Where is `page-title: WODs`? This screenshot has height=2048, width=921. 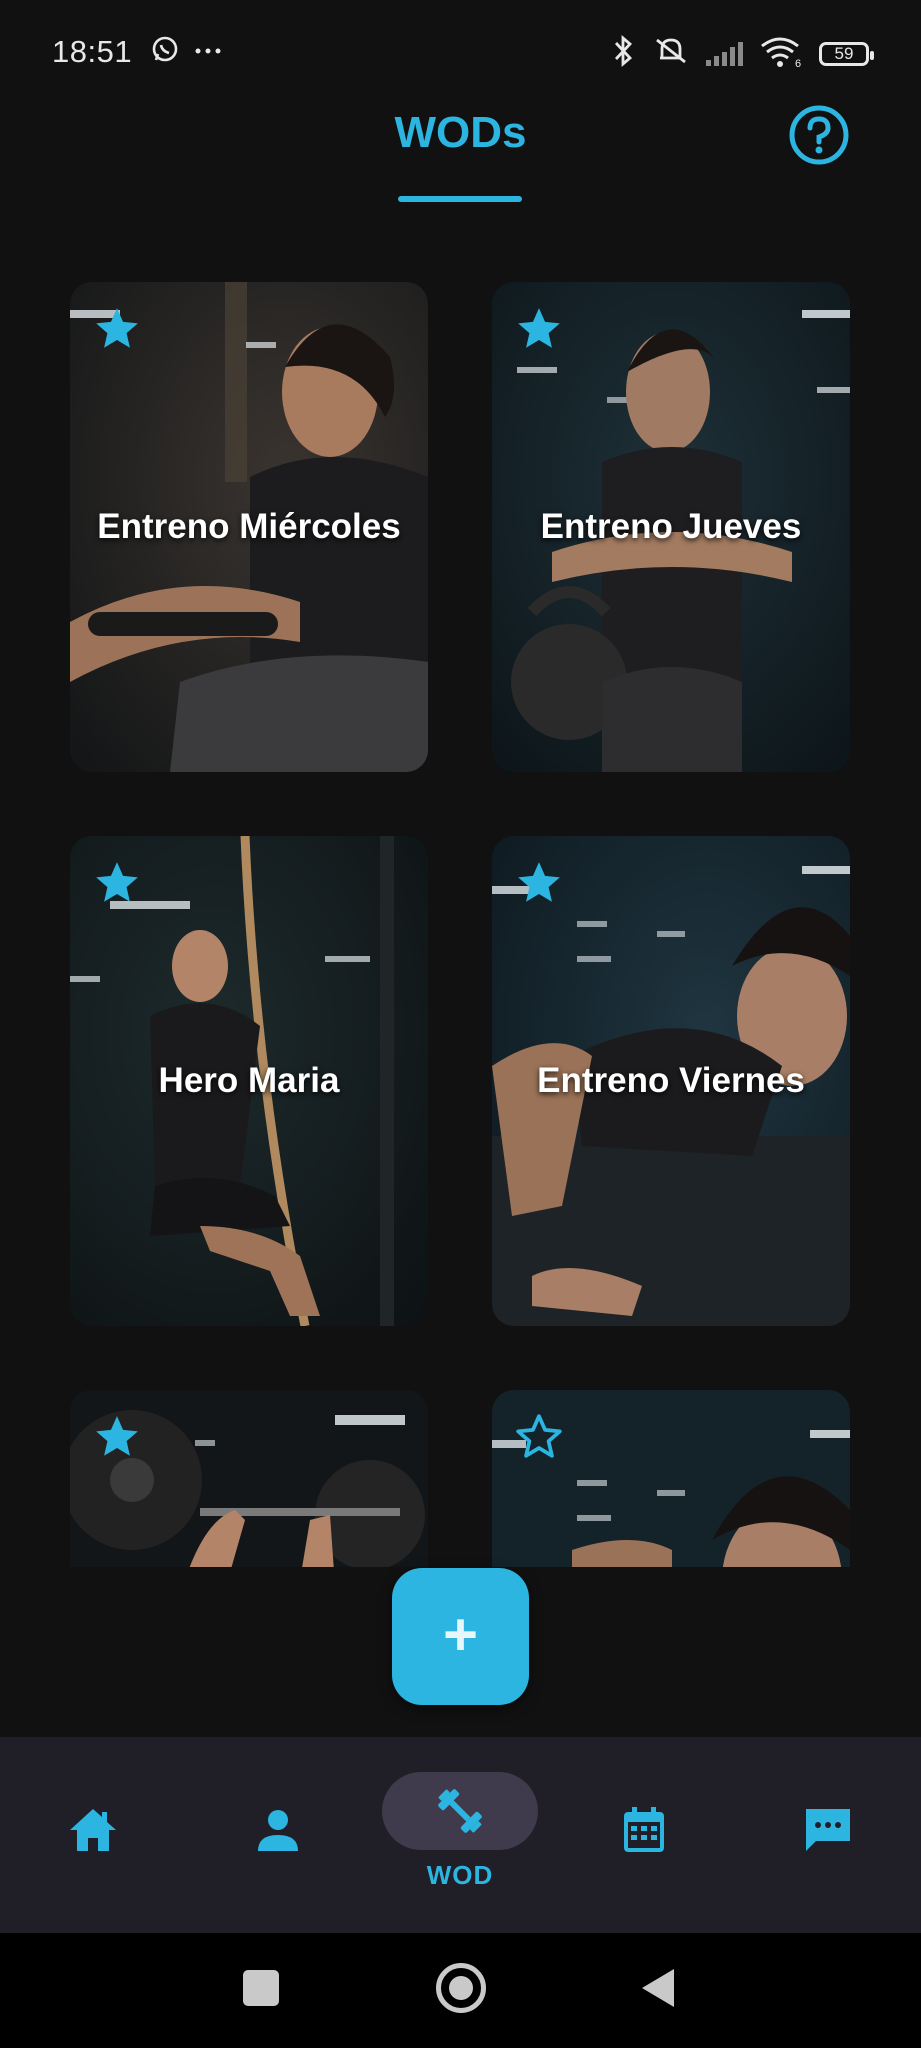
page-title: WODs is located at coordinates (460, 132).